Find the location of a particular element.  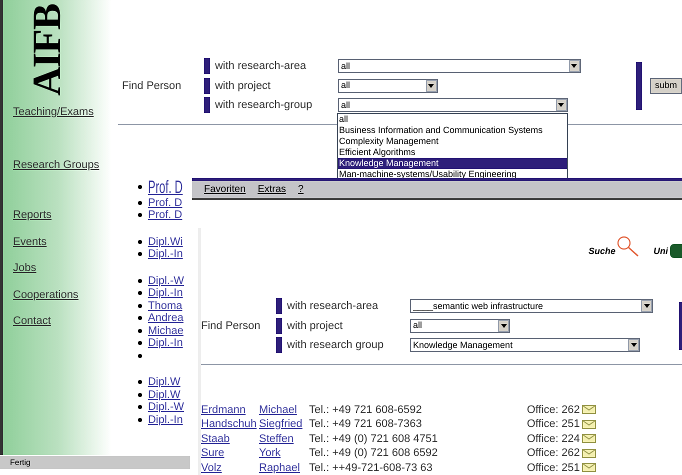

nav-link: Contact is located at coordinates (62, 321).